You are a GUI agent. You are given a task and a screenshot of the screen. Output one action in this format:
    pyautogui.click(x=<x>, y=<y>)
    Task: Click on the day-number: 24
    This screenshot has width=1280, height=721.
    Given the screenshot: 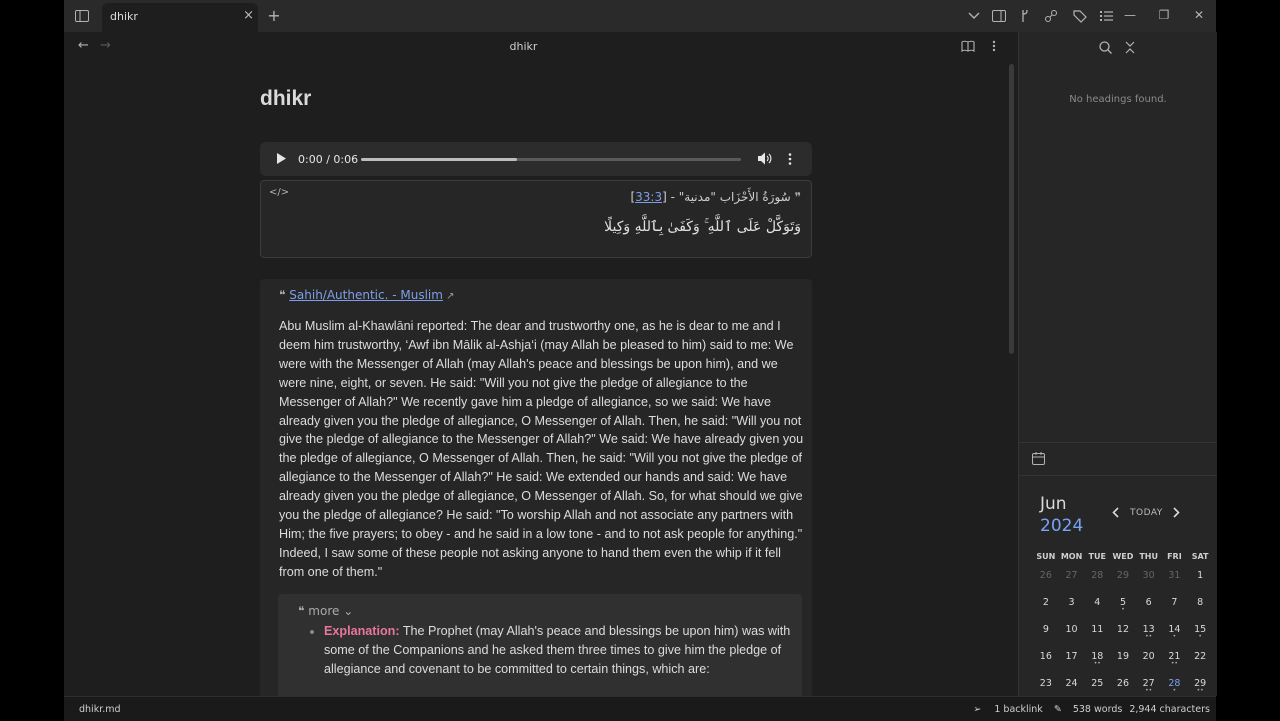 What is the action you would take?
    pyautogui.click(x=1071, y=683)
    